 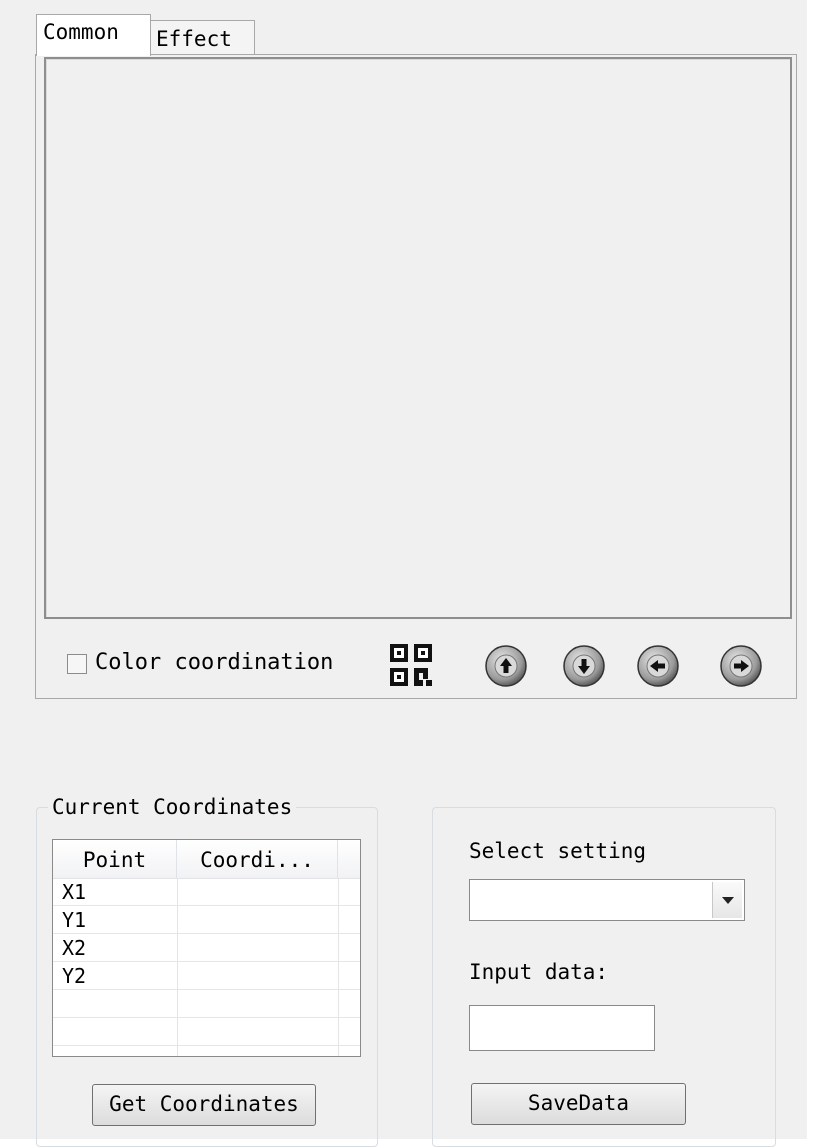 What do you see at coordinates (214, 662) in the screenshot?
I see `color-coordination-label: Color coordination` at bounding box center [214, 662].